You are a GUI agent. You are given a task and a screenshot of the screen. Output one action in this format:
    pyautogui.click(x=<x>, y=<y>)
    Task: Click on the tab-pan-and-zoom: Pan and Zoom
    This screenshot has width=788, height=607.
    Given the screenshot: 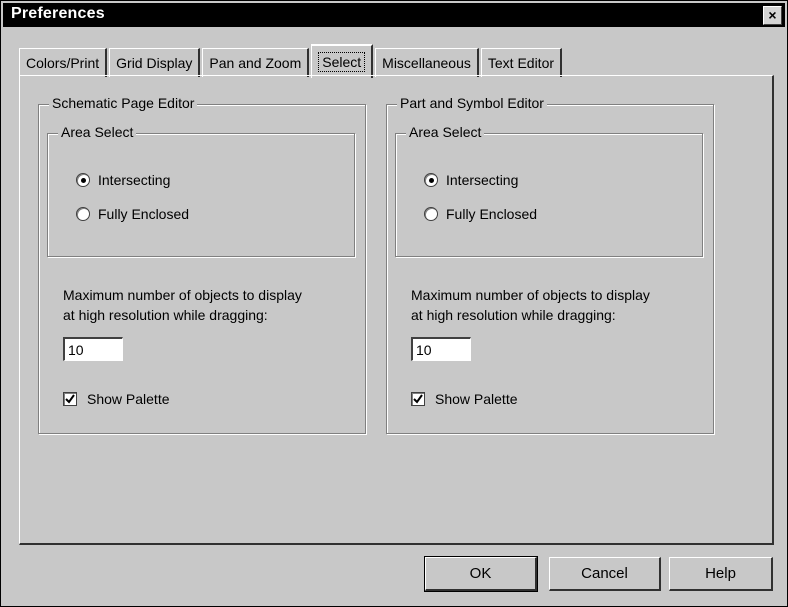 What is the action you would take?
    pyautogui.click(x=256, y=62)
    